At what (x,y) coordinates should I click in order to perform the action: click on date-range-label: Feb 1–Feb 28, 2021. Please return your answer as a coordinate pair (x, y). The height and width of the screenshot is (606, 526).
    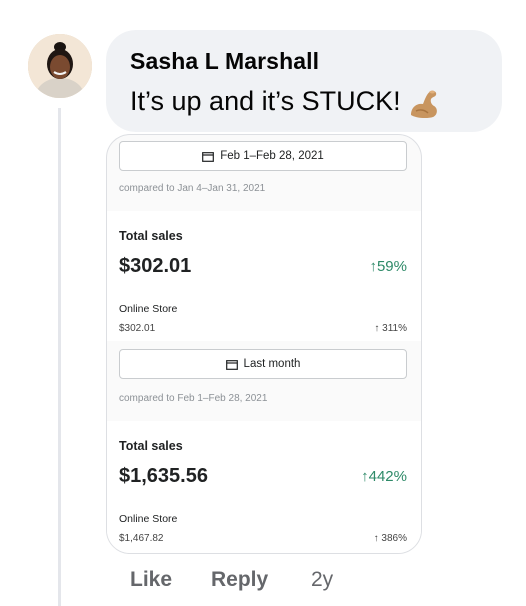
    Looking at the image, I should click on (272, 156).